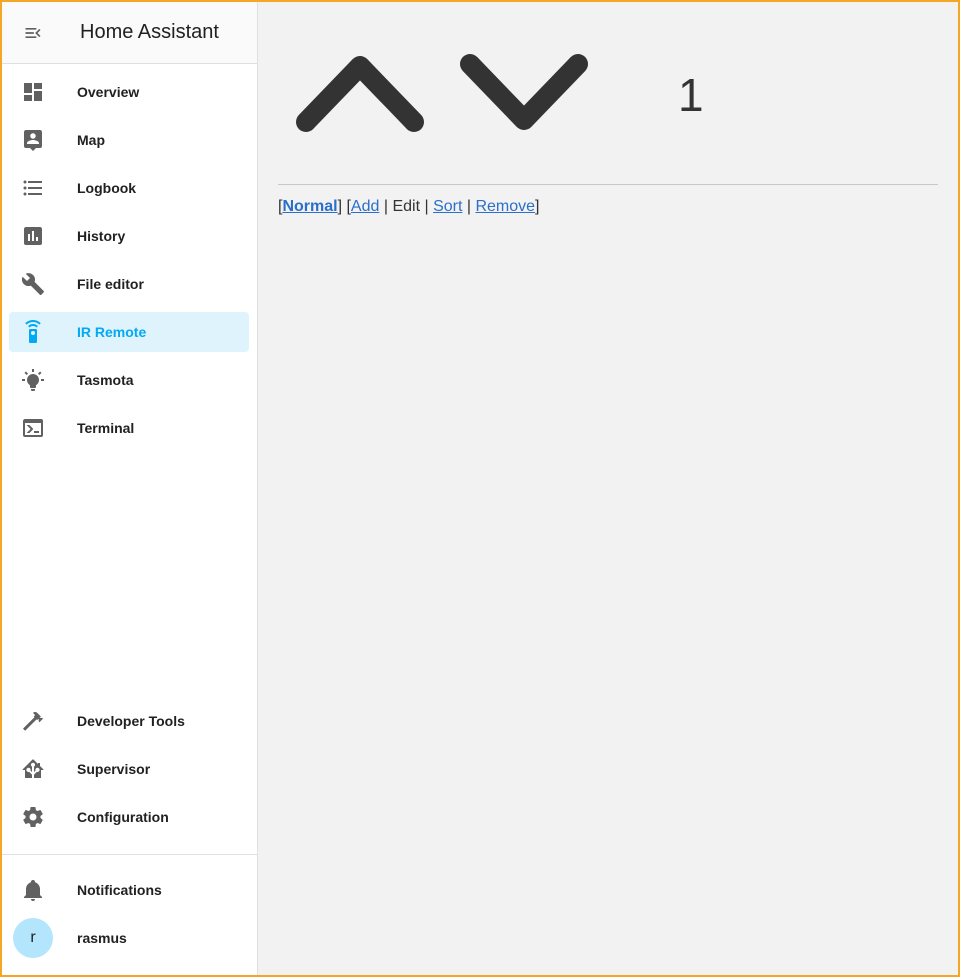 The image size is (960, 977). I want to click on chevron-up-icon, so click(360, 94).